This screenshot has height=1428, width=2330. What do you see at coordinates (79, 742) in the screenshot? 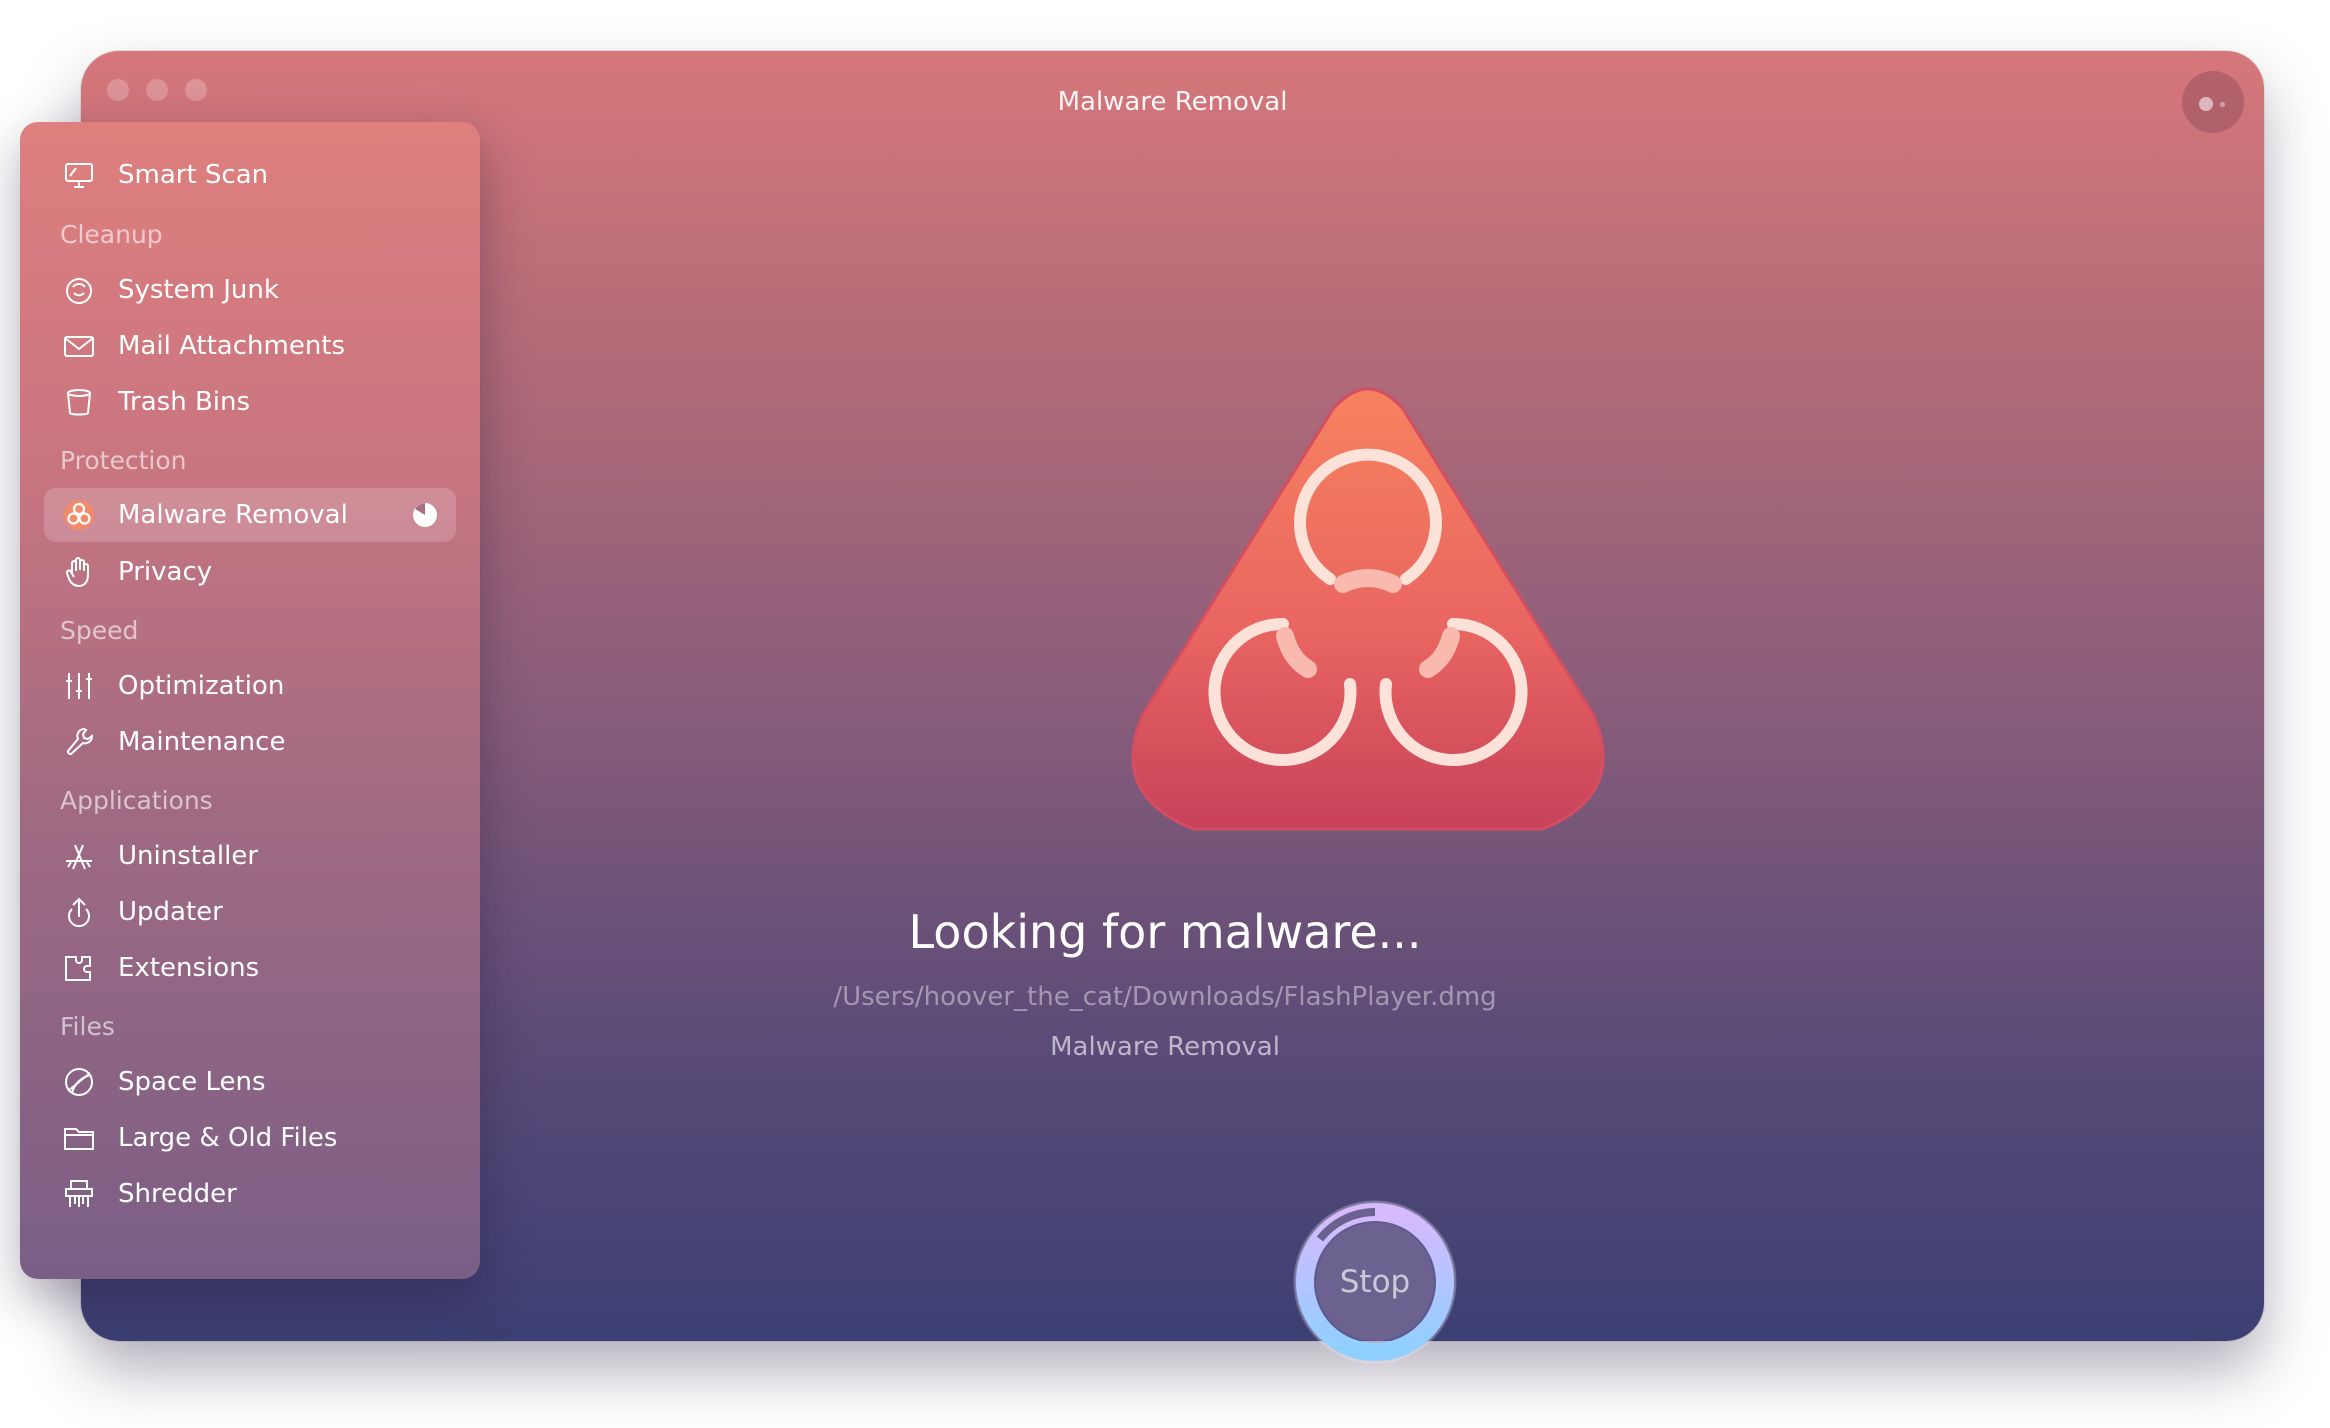
I see `wrench-icon` at bounding box center [79, 742].